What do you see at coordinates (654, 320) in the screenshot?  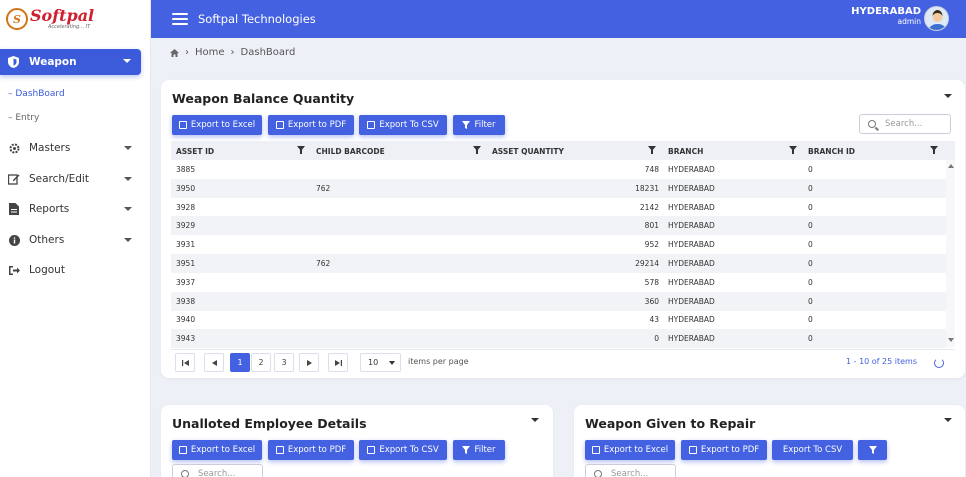 I see `table-cell: 43` at bounding box center [654, 320].